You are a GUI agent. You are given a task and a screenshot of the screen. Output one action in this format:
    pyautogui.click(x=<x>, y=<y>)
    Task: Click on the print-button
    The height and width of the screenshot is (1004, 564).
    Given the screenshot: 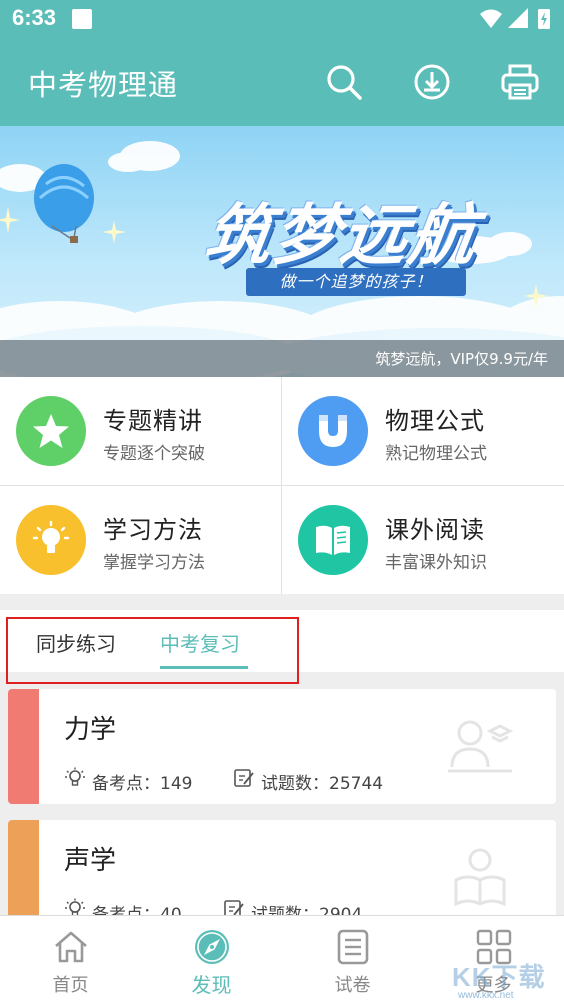 What is the action you would take?
    pyautogui.click(x=520, y=82)
    